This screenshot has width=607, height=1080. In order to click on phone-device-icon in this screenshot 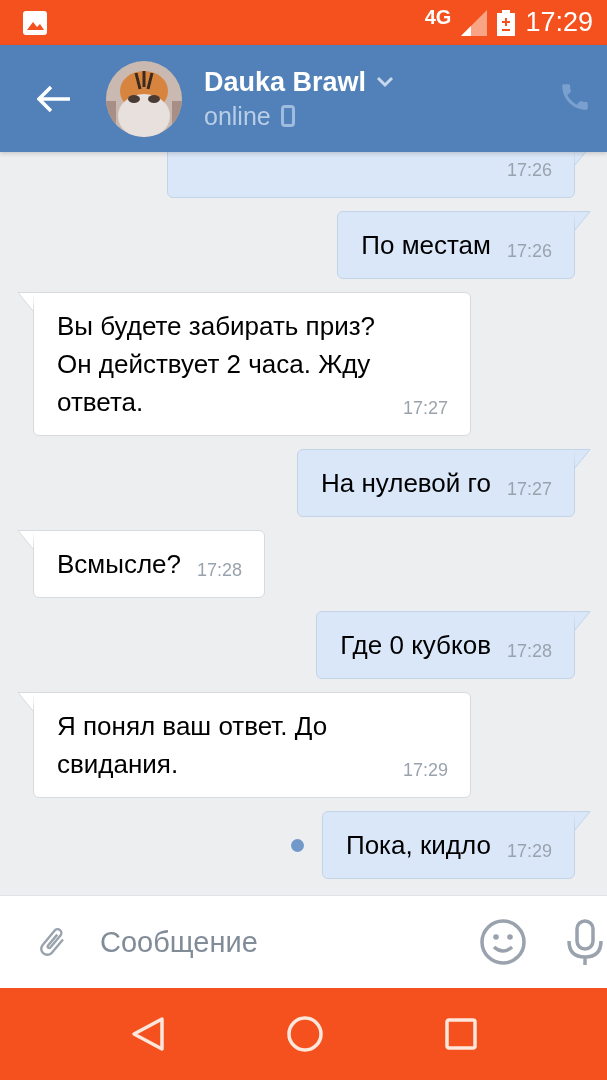, I will do `click(287, 116)`.